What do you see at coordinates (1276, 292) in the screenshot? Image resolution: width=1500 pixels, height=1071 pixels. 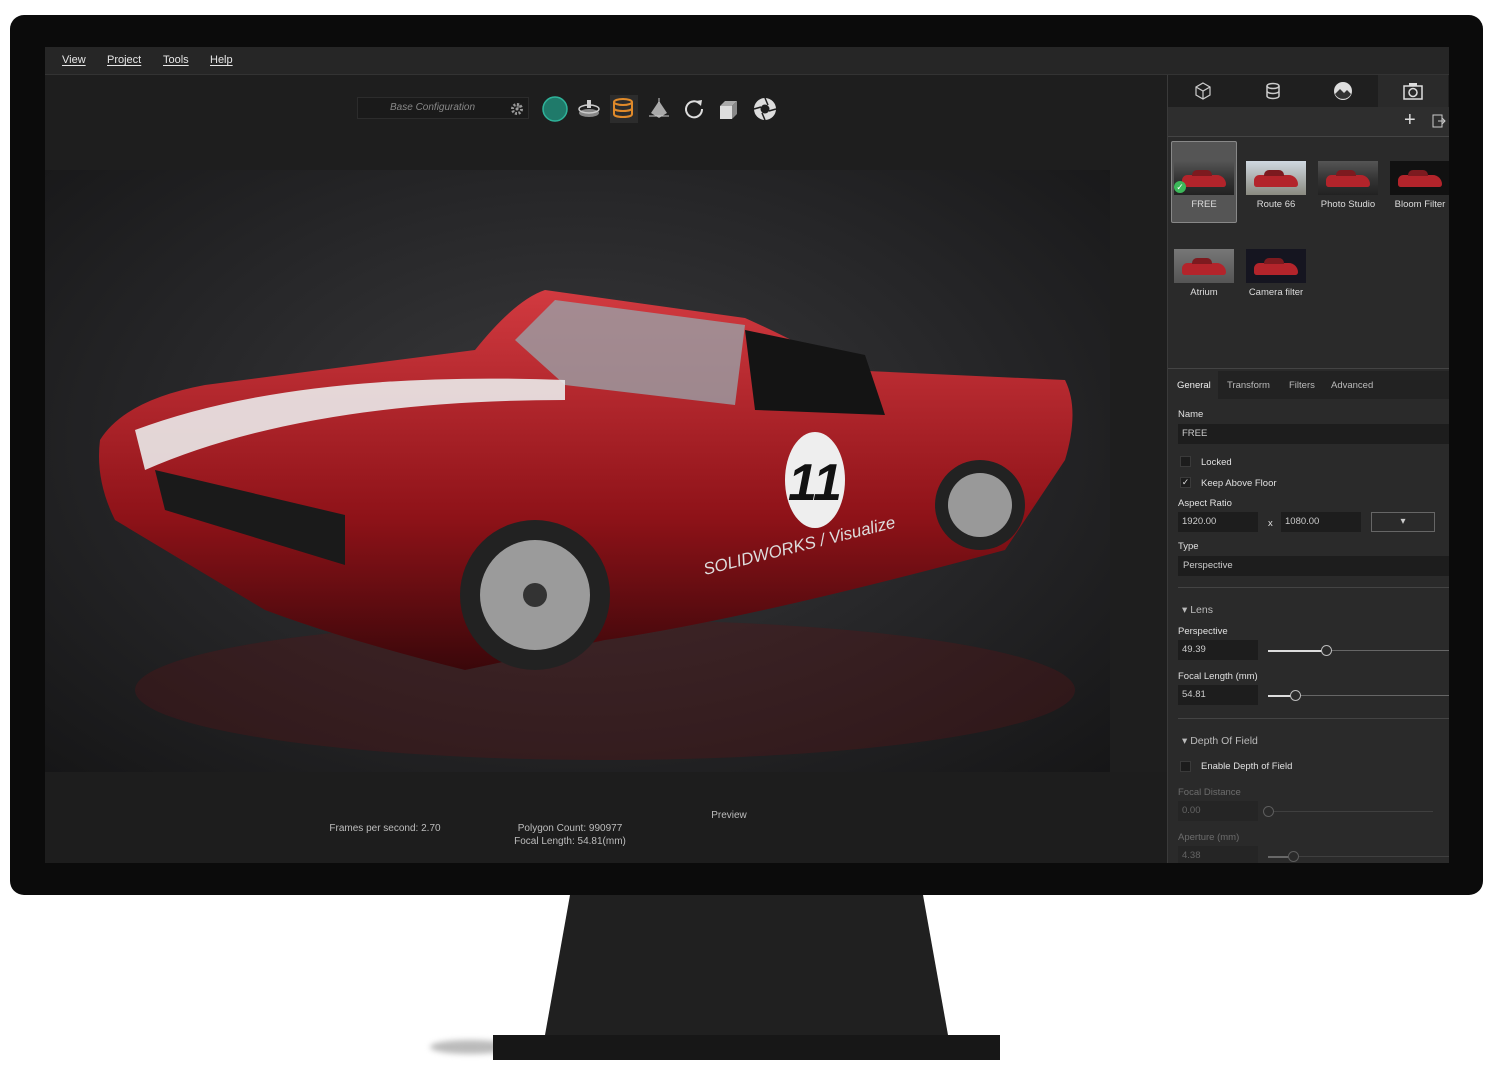 I see `camera-label: Camera filter` at bounding box center [1276, 292].